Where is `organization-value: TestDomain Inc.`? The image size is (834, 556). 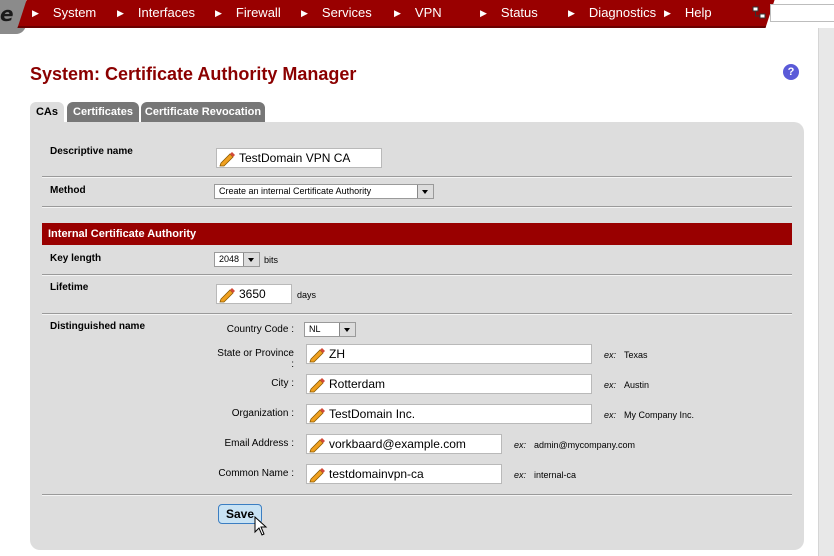
organization-value: TestDomain Inc. is located at coordinates (372, 414).